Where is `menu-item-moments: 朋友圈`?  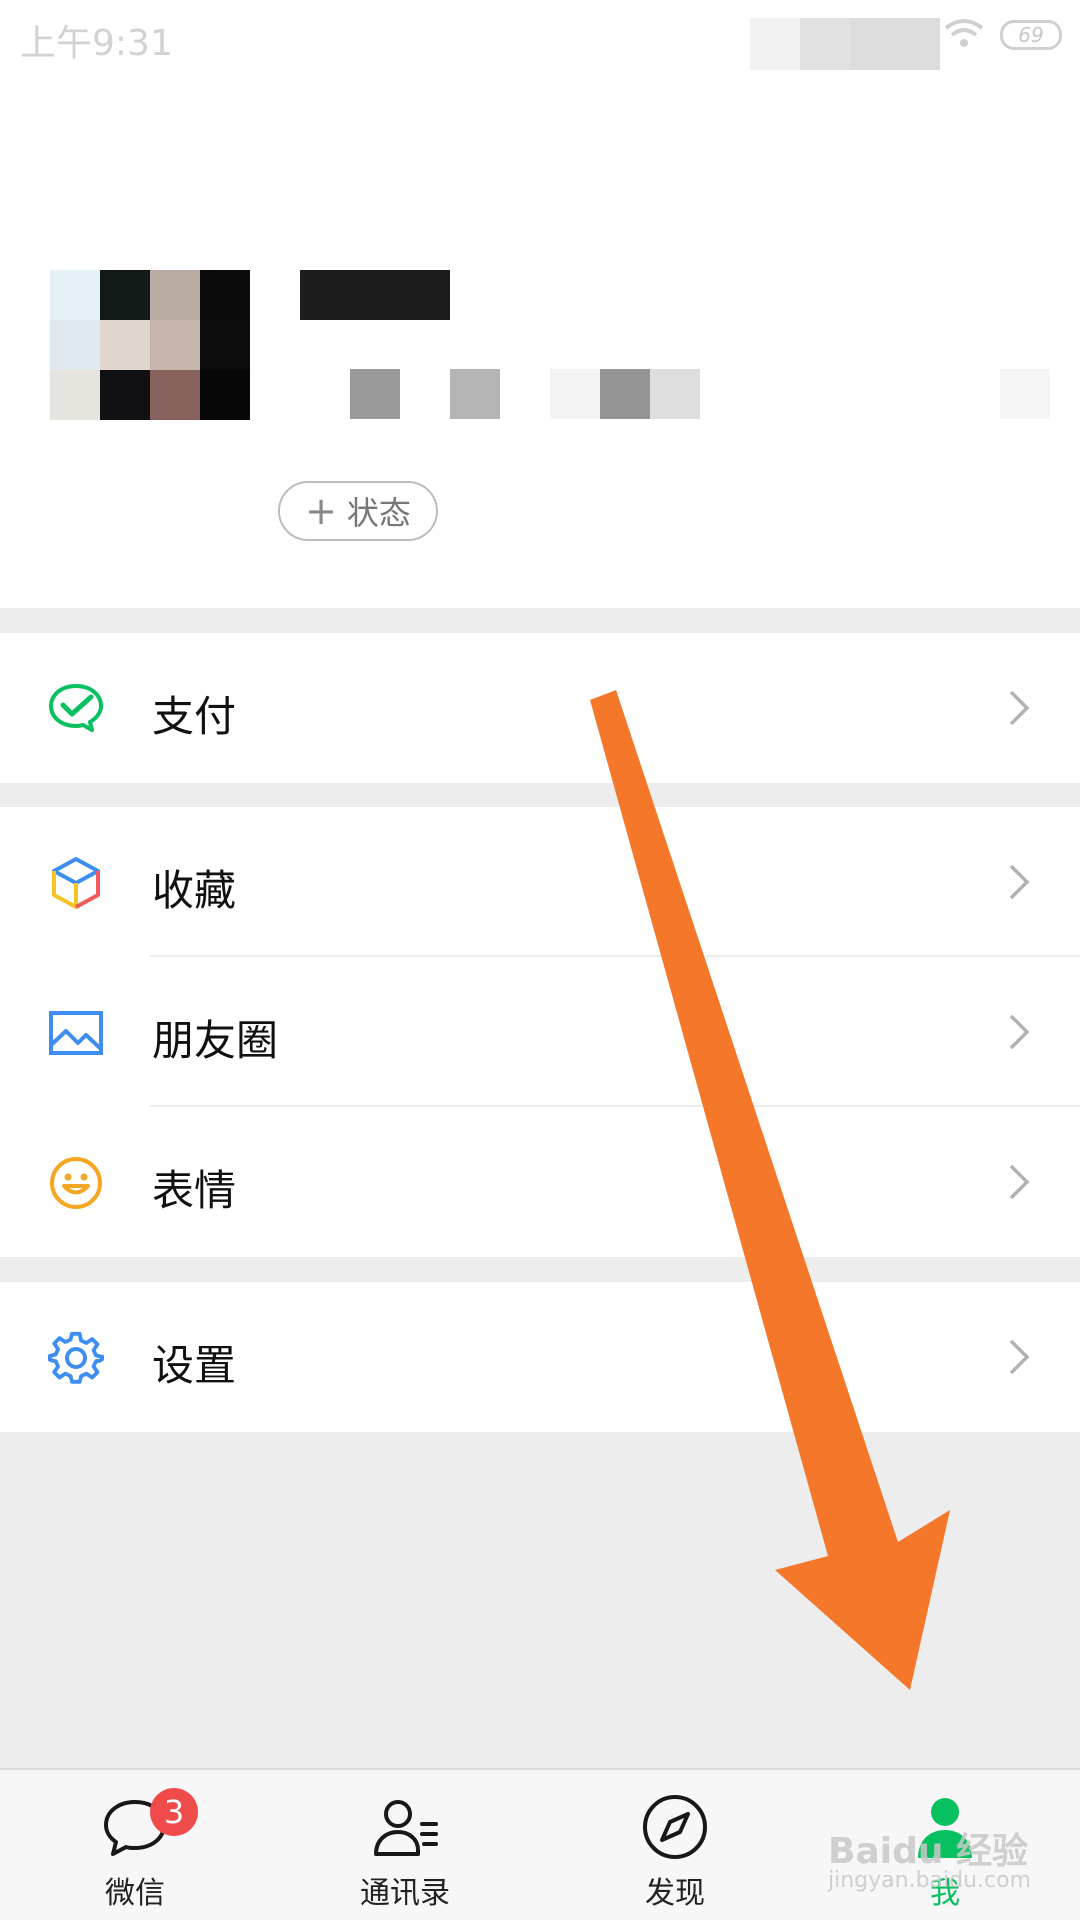 menu-item-moments: 朋友圈 is located at coordinates (540, 1032).